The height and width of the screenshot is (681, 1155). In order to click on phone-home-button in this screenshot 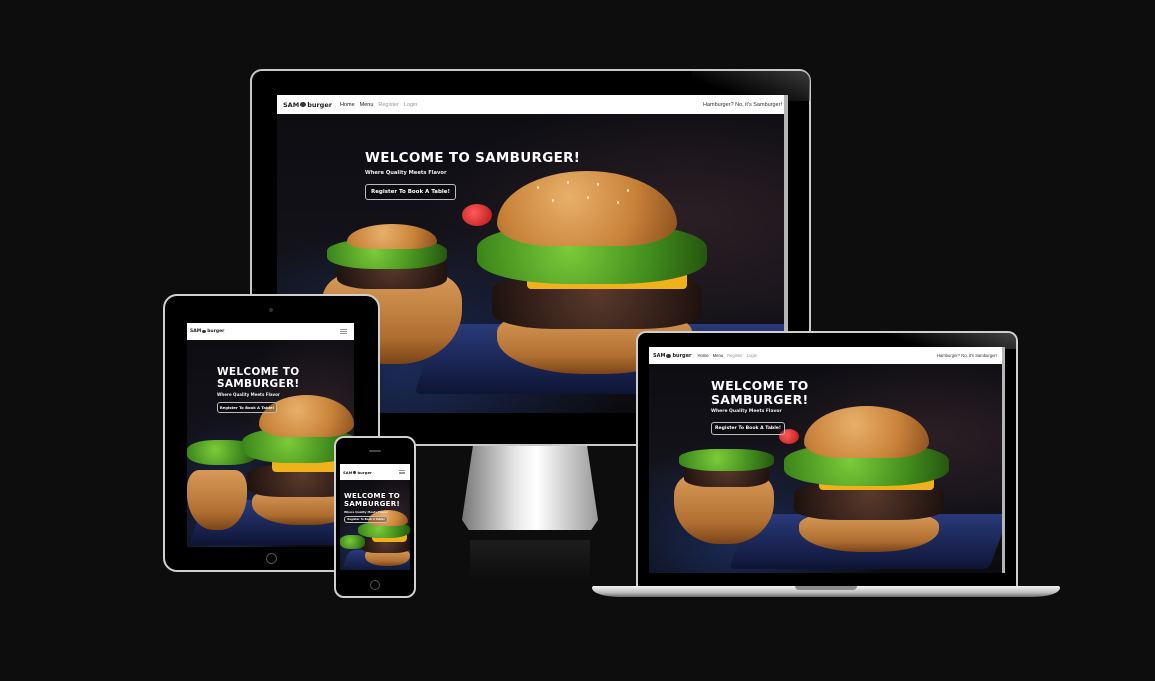, I will do `click(375, 585)`.